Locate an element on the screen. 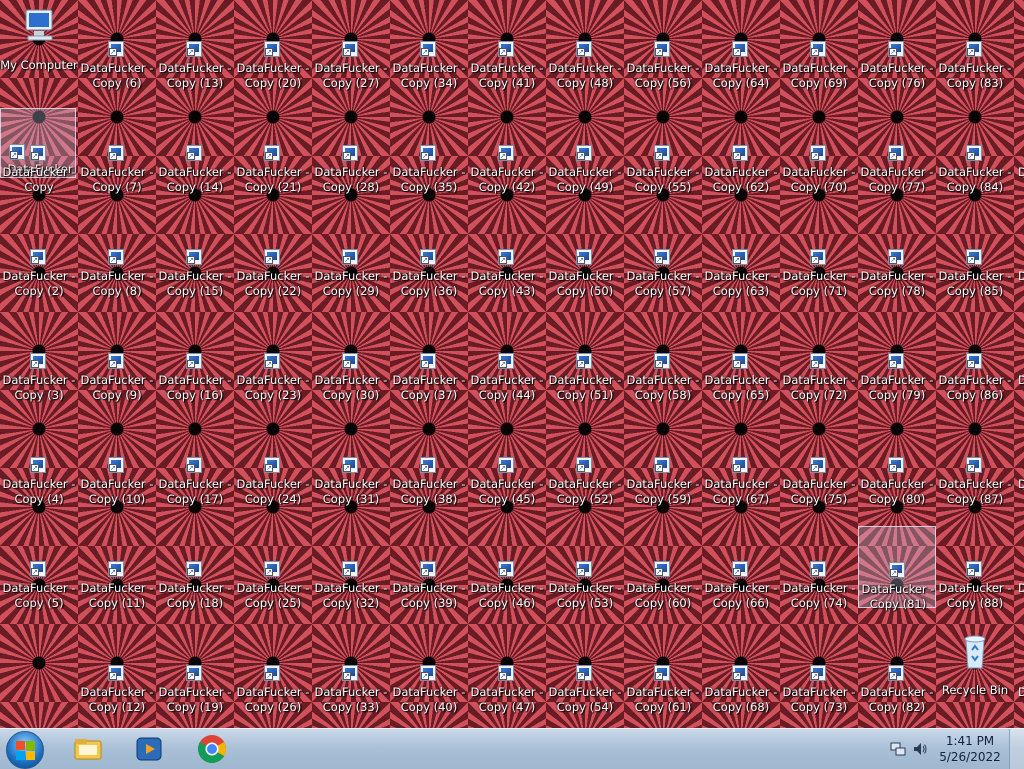 The image size is (1024, 769). datafucker-shortcut: ➚ DataFucker - Copy (20) is located at coordinates (273, 76).